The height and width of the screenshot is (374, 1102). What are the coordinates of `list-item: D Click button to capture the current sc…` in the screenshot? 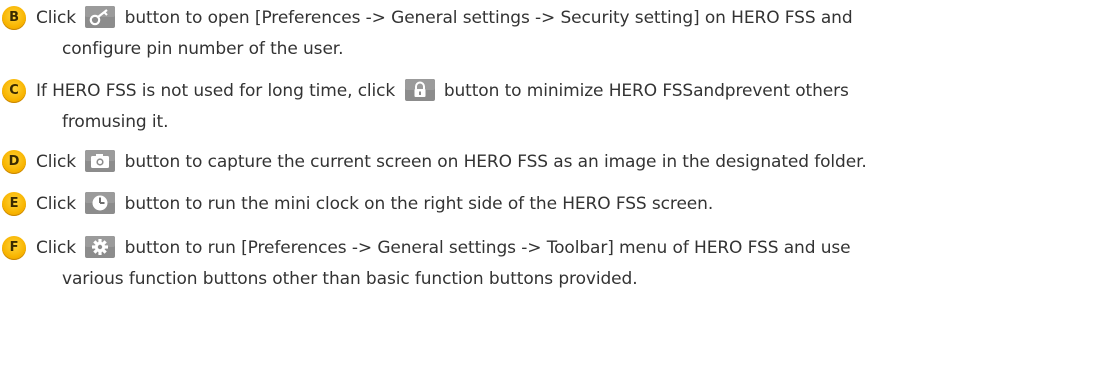 It's located at (549, 162).